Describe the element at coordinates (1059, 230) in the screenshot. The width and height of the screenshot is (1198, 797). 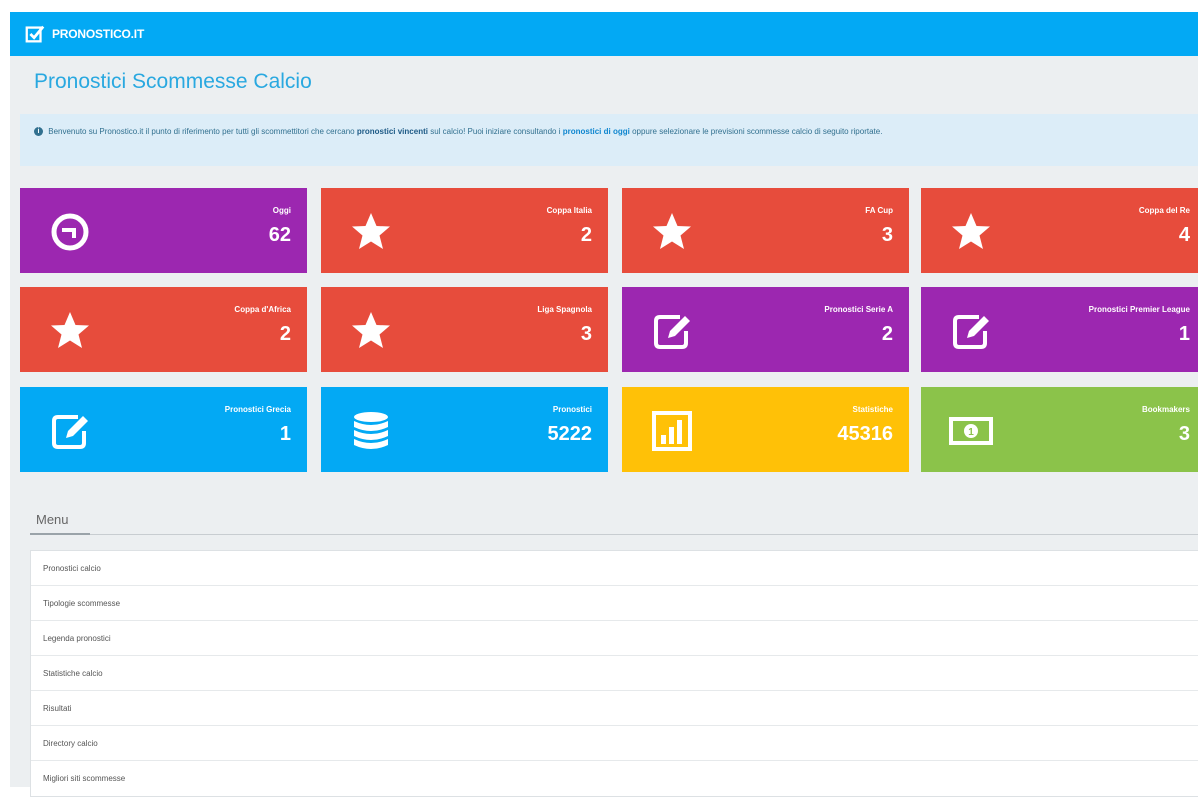
I see `tile-coppa-del-re: Coppa del Re 4` at that location.